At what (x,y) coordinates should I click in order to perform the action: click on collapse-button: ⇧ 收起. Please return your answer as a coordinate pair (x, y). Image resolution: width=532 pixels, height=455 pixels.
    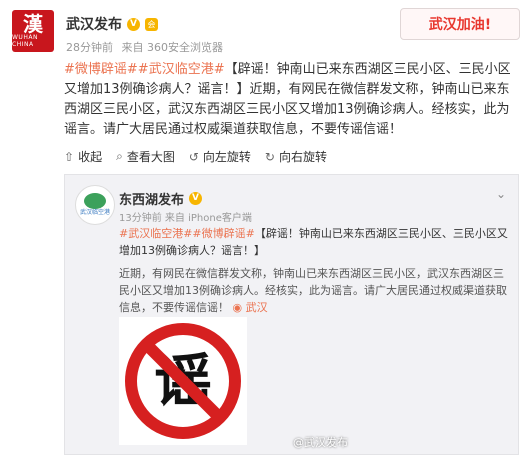
    Looking at the image, I should click on (83, 156).